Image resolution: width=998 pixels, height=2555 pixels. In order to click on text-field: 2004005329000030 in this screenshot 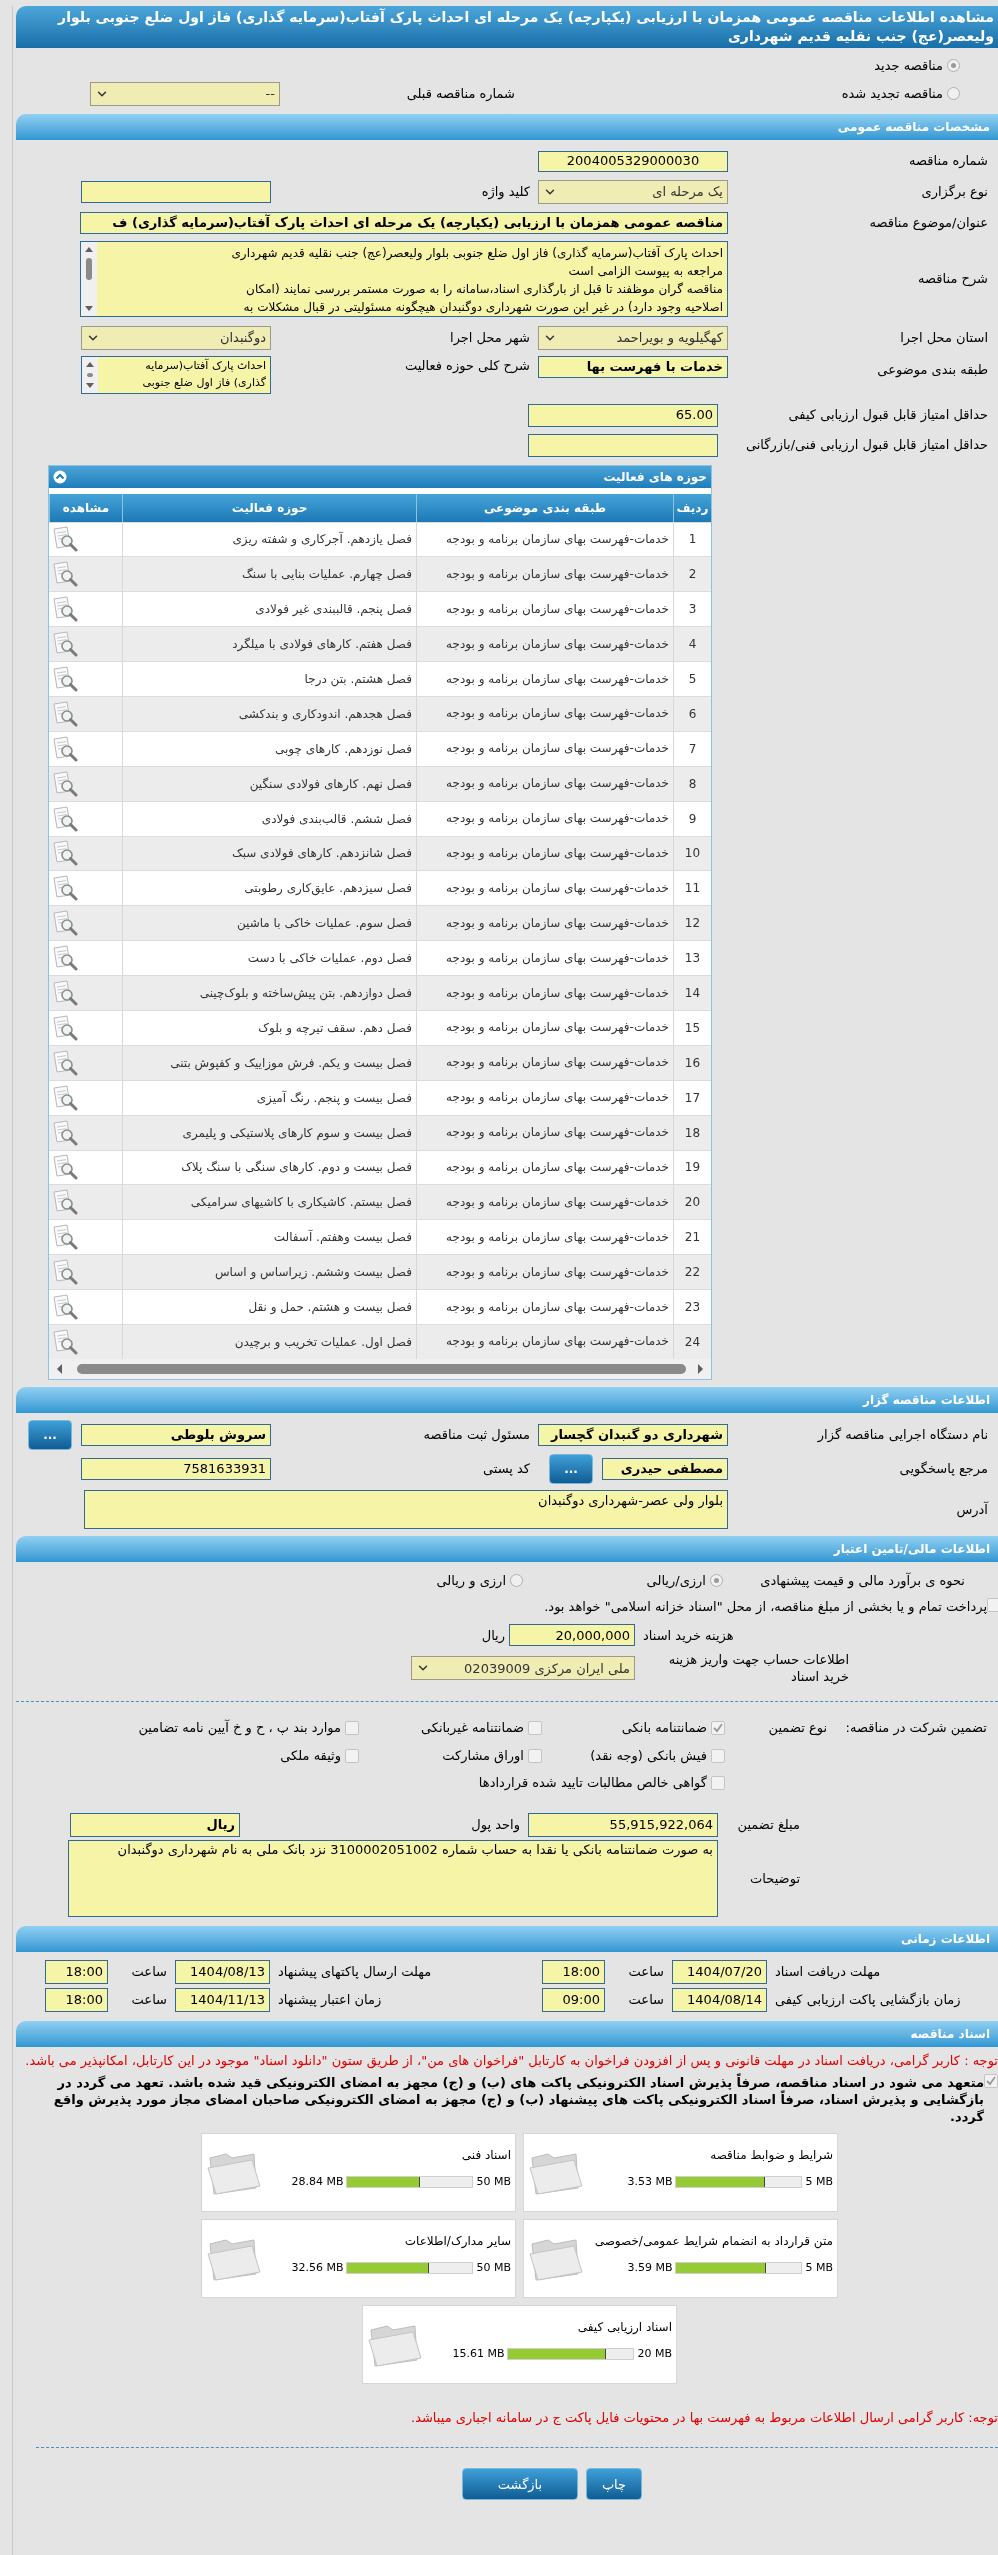, I will do `click(633, 161)`.